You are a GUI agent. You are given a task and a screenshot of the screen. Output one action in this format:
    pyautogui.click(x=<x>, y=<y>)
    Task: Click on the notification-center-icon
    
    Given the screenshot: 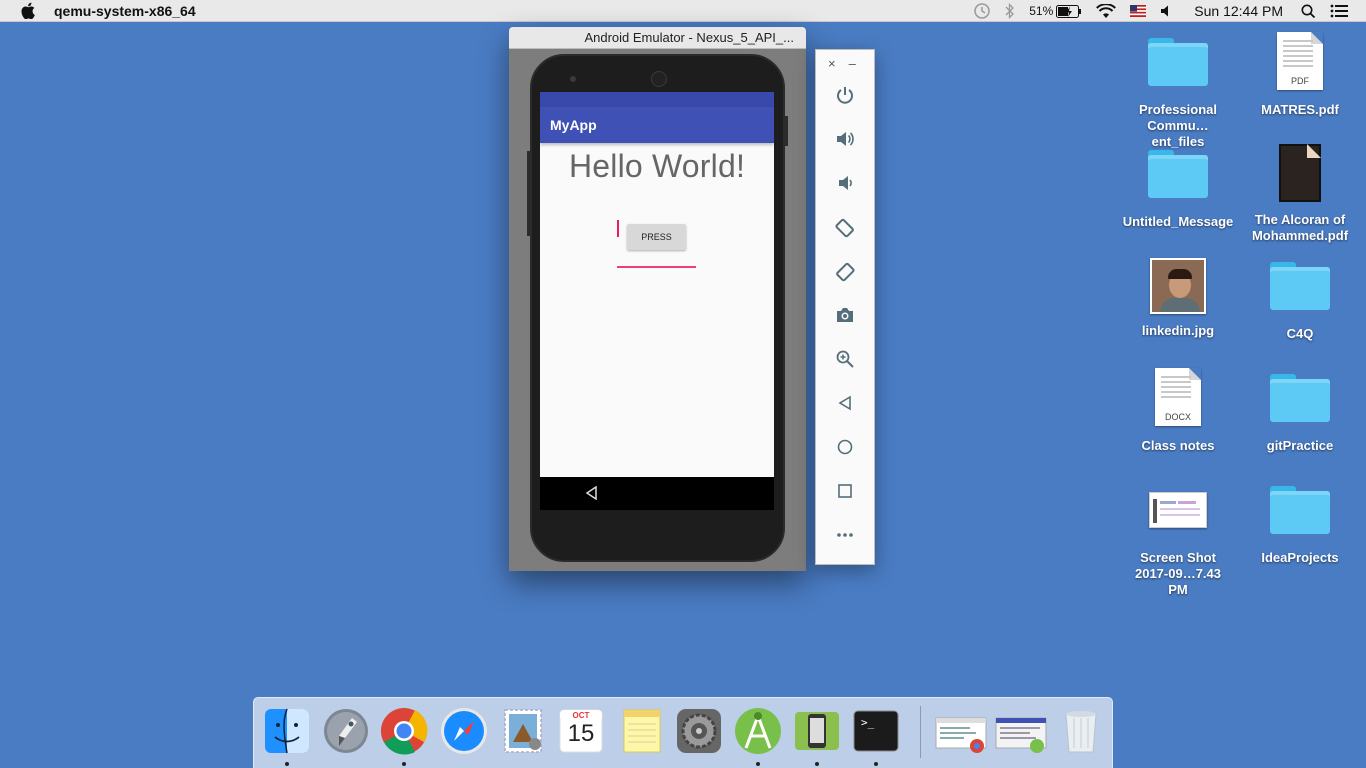 What is the action you would take?
    pyautogui.click(x=1339, y=11)
    